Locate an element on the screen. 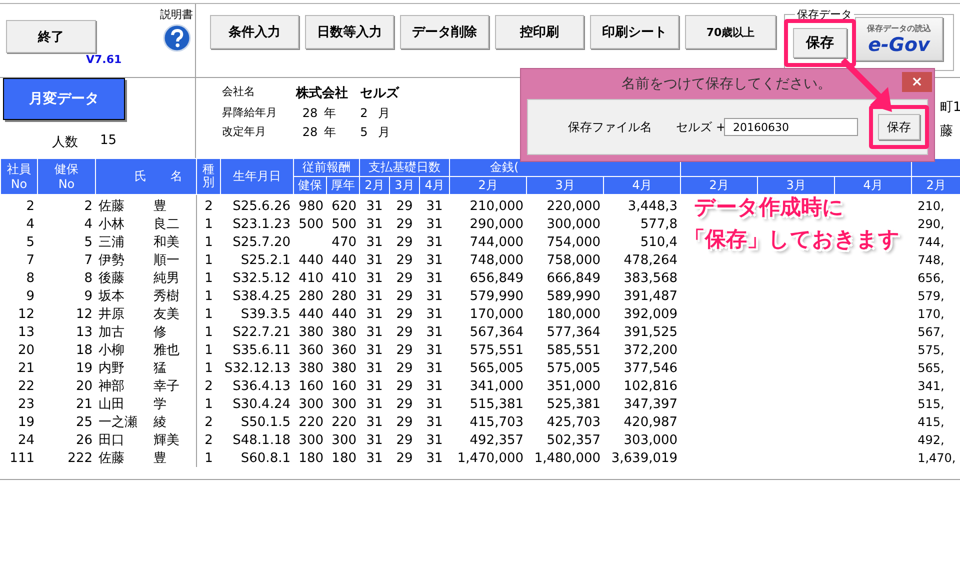 The width and height of the screenshot is (960, 585). table-cell-text: S23.1.23 is located at coordinates (262, 224).